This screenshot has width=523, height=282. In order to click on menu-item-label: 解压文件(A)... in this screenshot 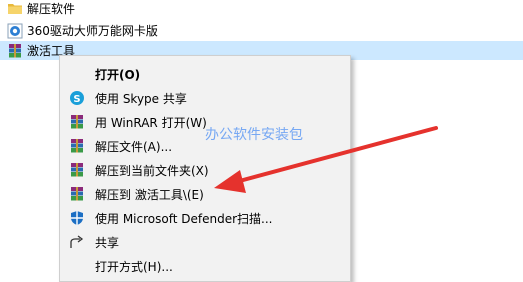, I will do `click(134, 147)`.